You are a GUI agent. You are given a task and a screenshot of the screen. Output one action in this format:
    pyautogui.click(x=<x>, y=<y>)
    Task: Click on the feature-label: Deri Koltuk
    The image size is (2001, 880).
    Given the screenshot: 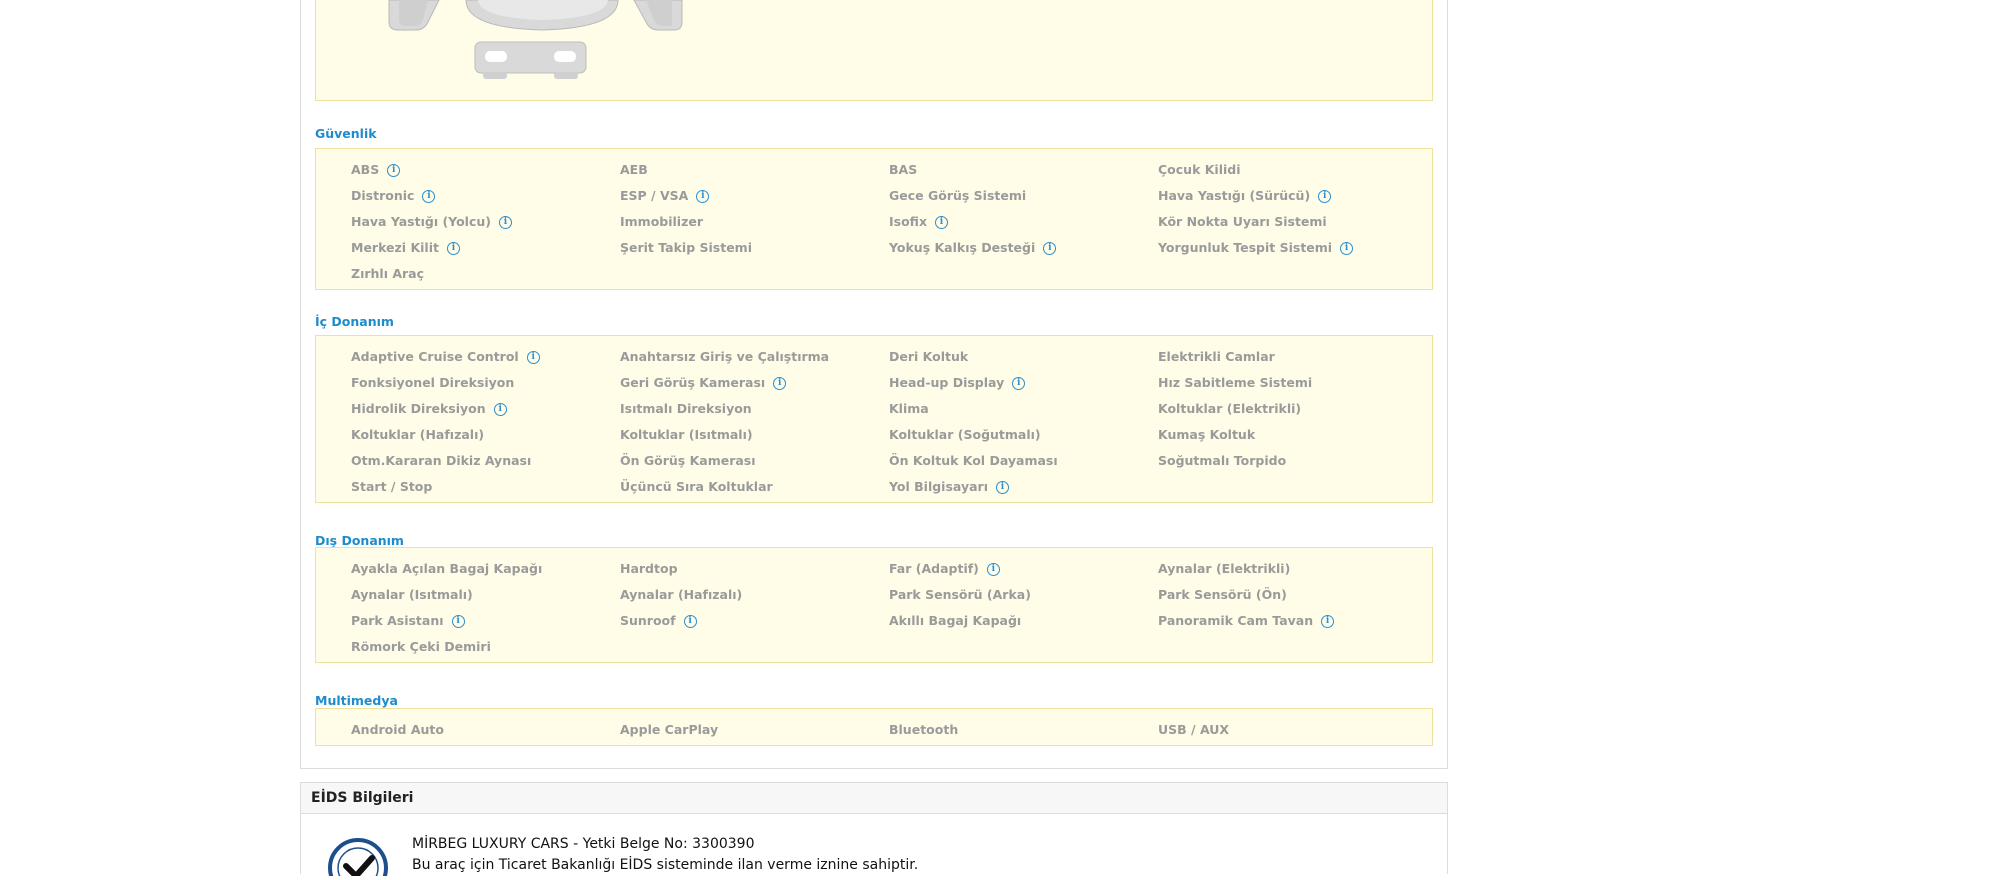 What is the action you would take?
    pyautogui.click(x=929, y=356)
    